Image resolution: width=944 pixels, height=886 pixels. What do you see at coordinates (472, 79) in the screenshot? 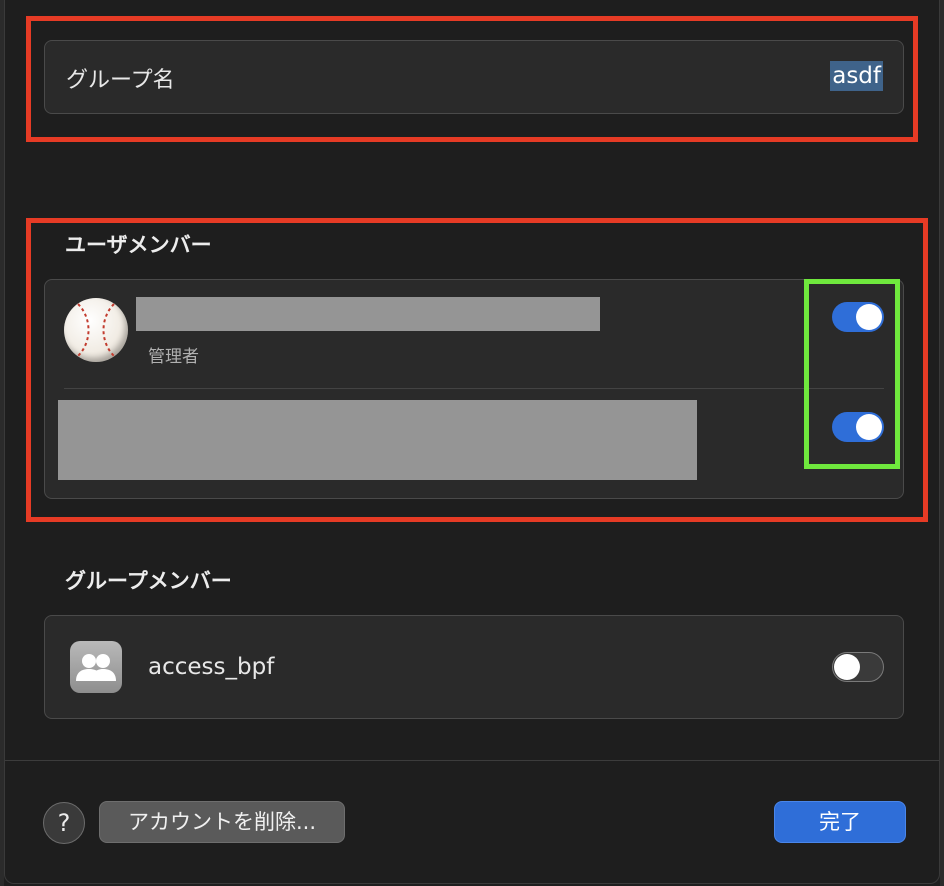
I see `annotation-red-box-group-name` at bounding box center [472, 79].